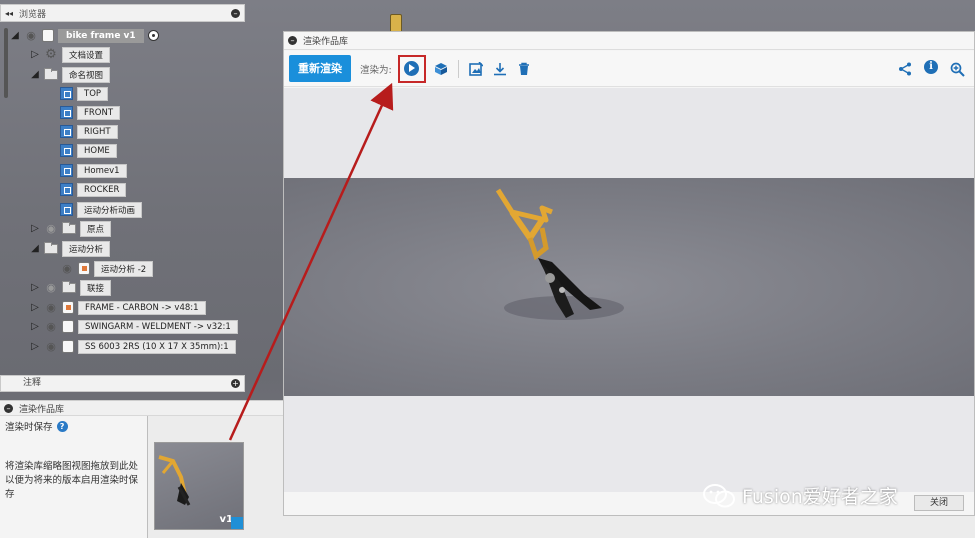 The image size is (975, 538). I want to click on tree-item-view-right: RIGHT, so click(89, 131).